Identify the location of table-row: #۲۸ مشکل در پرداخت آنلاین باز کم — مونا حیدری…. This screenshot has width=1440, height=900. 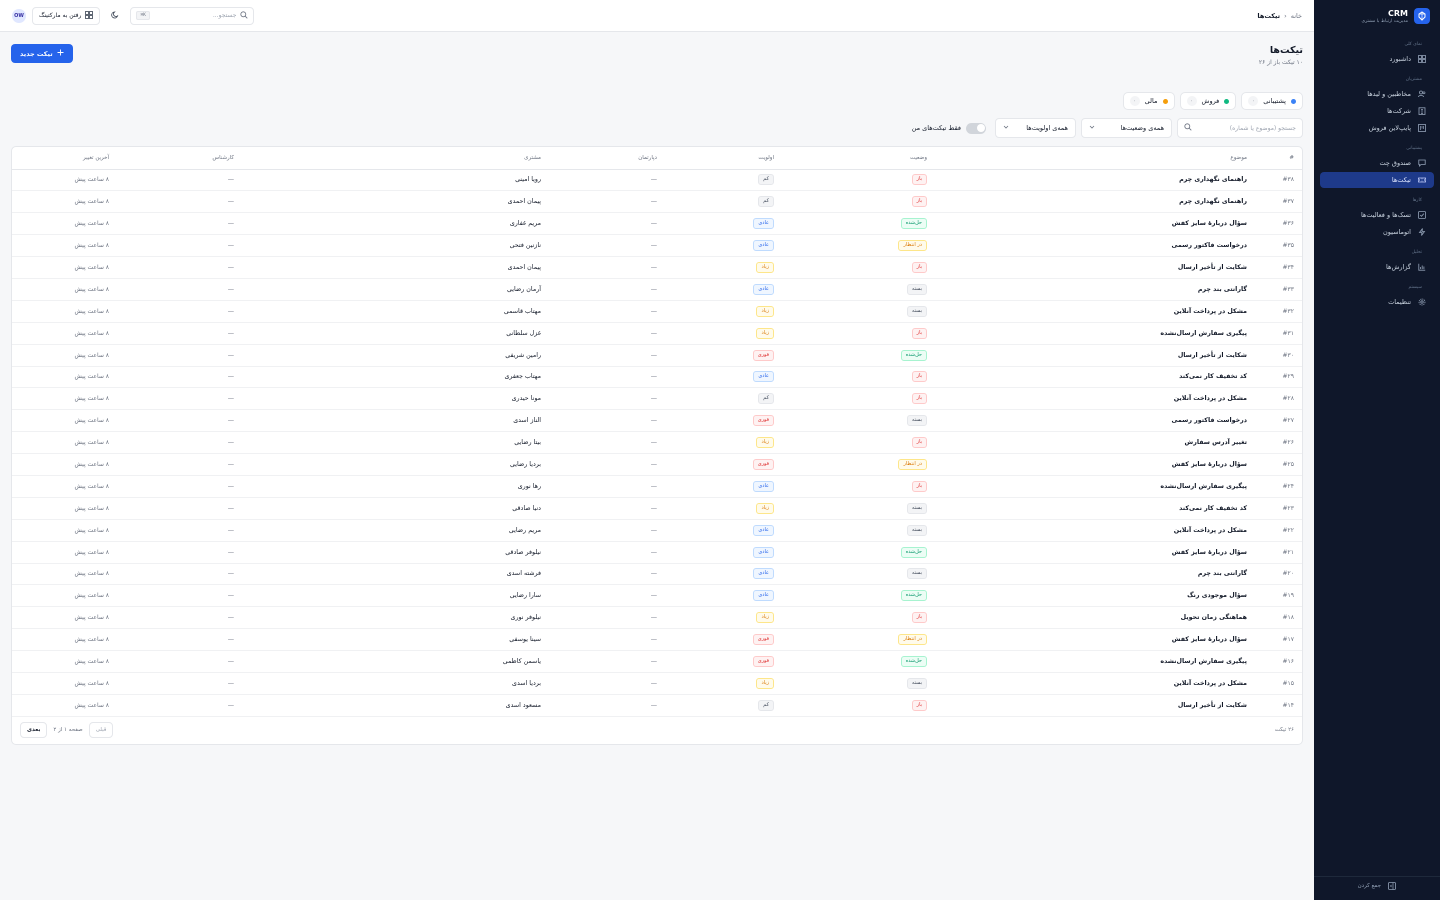
(657, 399).